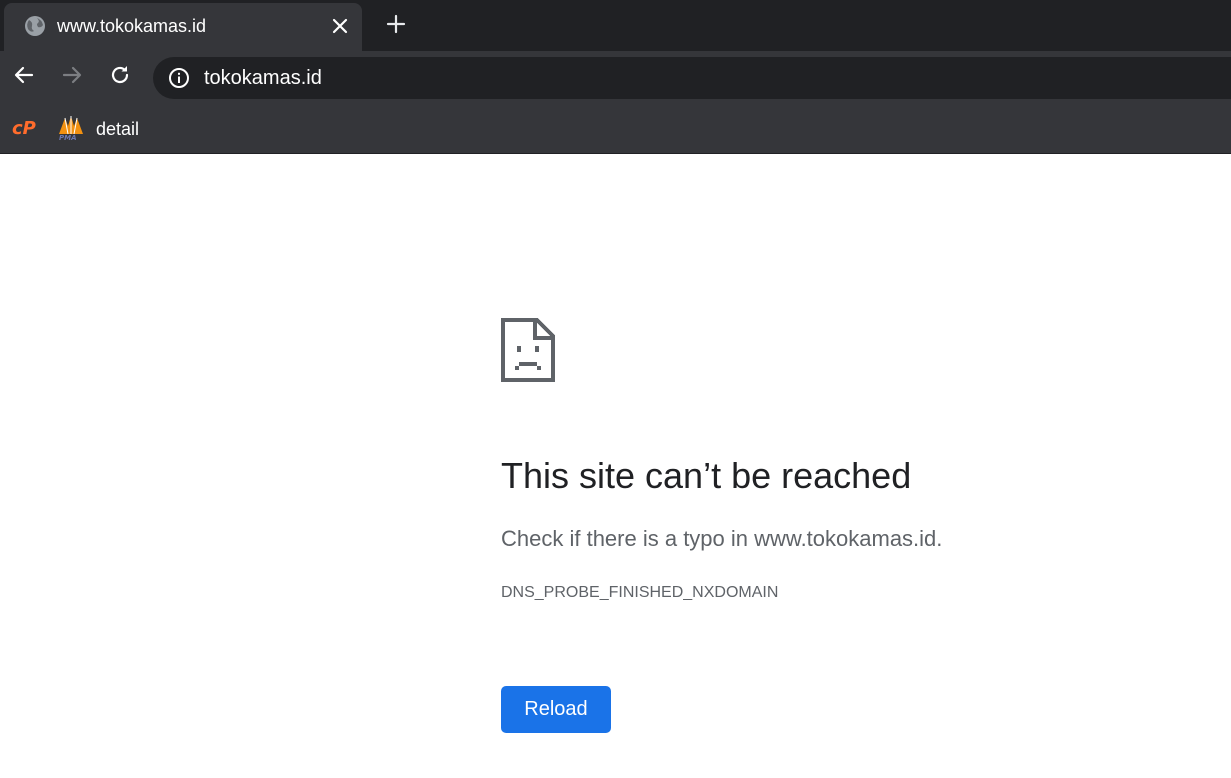 The height and width of the screenshot is (778, 1231). I want to click on toolbar: tokokamas.id, so click(615, 77).